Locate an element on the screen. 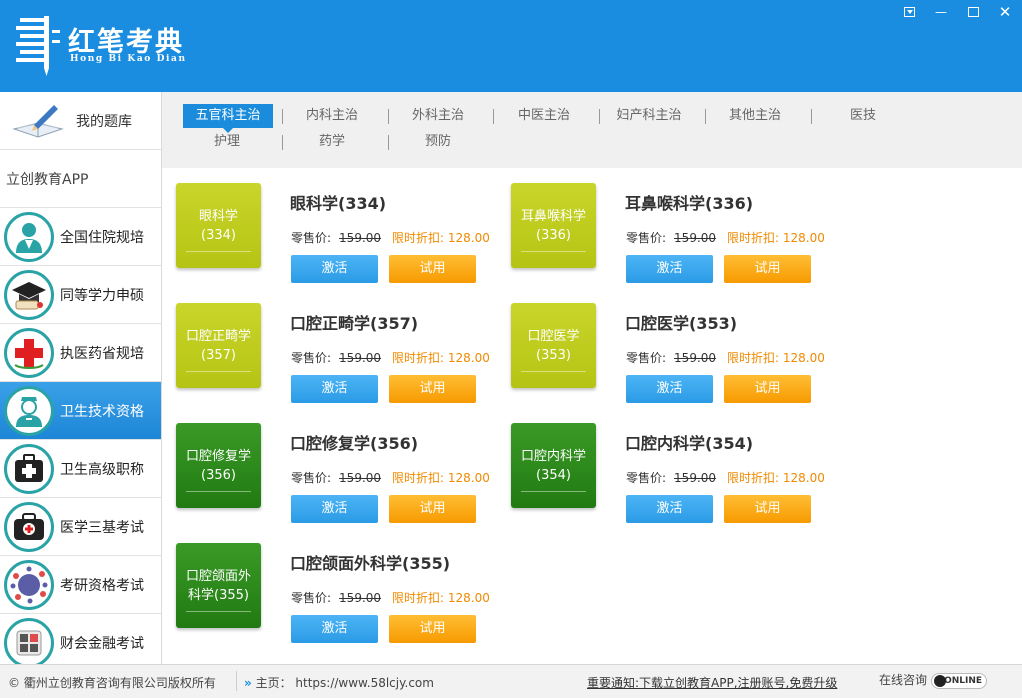 The image size is (1022, 698). tab-other-attending: 其他主治 is located at coordinates (755, 116).